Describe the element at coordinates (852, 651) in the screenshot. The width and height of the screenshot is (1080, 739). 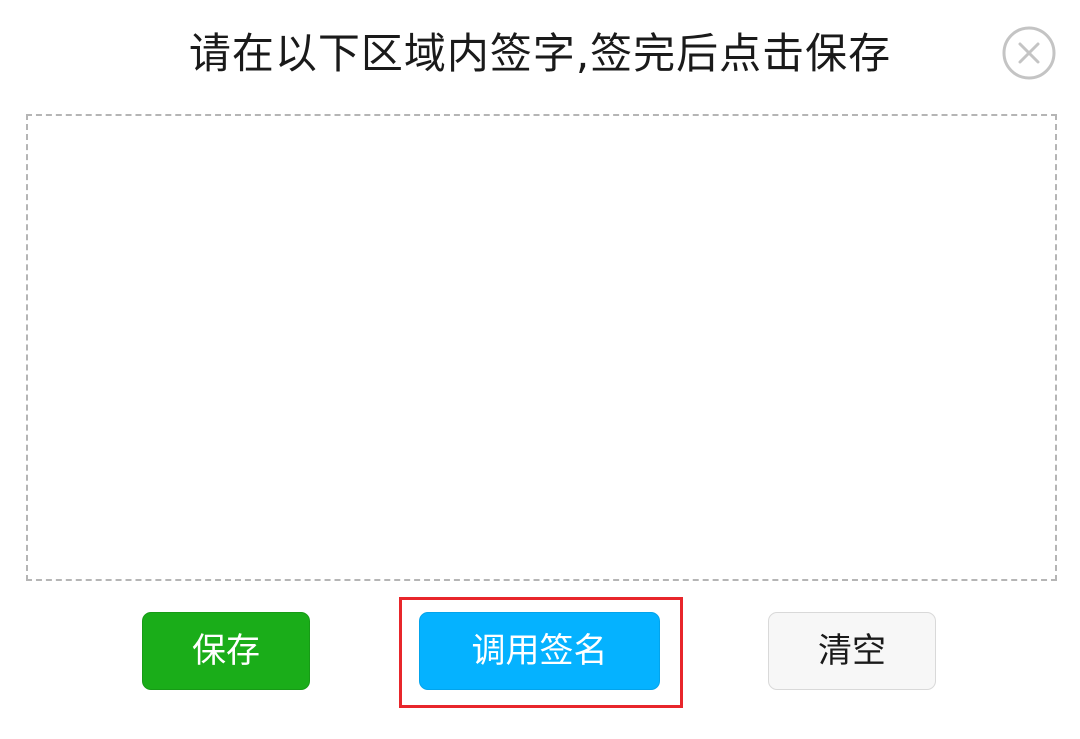
I see `clear-button: 清空` at that location.